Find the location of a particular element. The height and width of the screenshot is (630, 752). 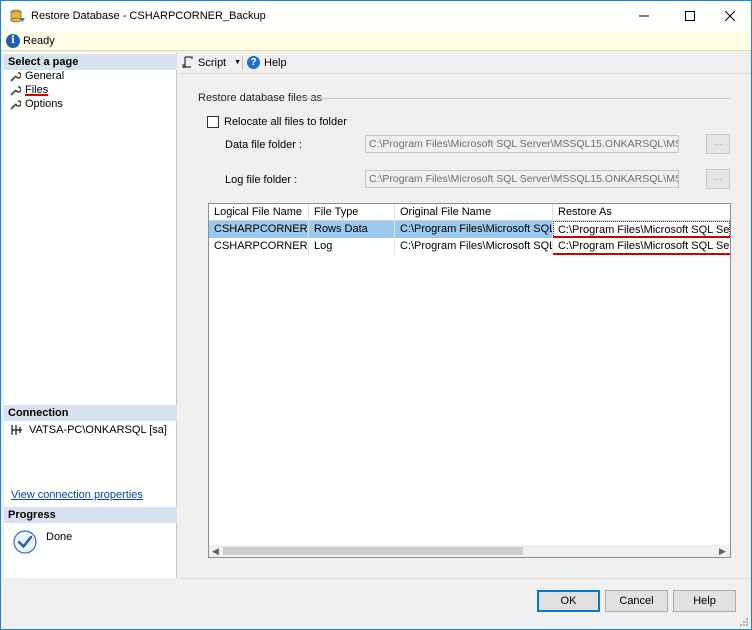

table-cell: CSHARPCORNER is located at coordinates (259, 229).